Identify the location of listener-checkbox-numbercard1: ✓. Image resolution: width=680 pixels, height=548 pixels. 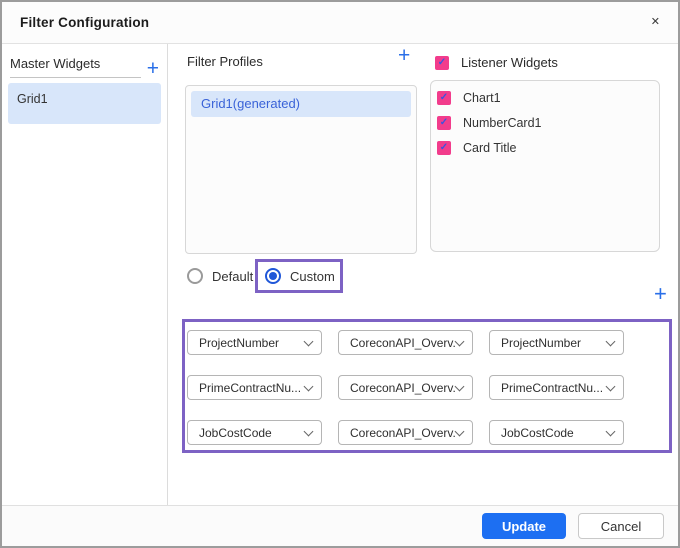
(444, 123).